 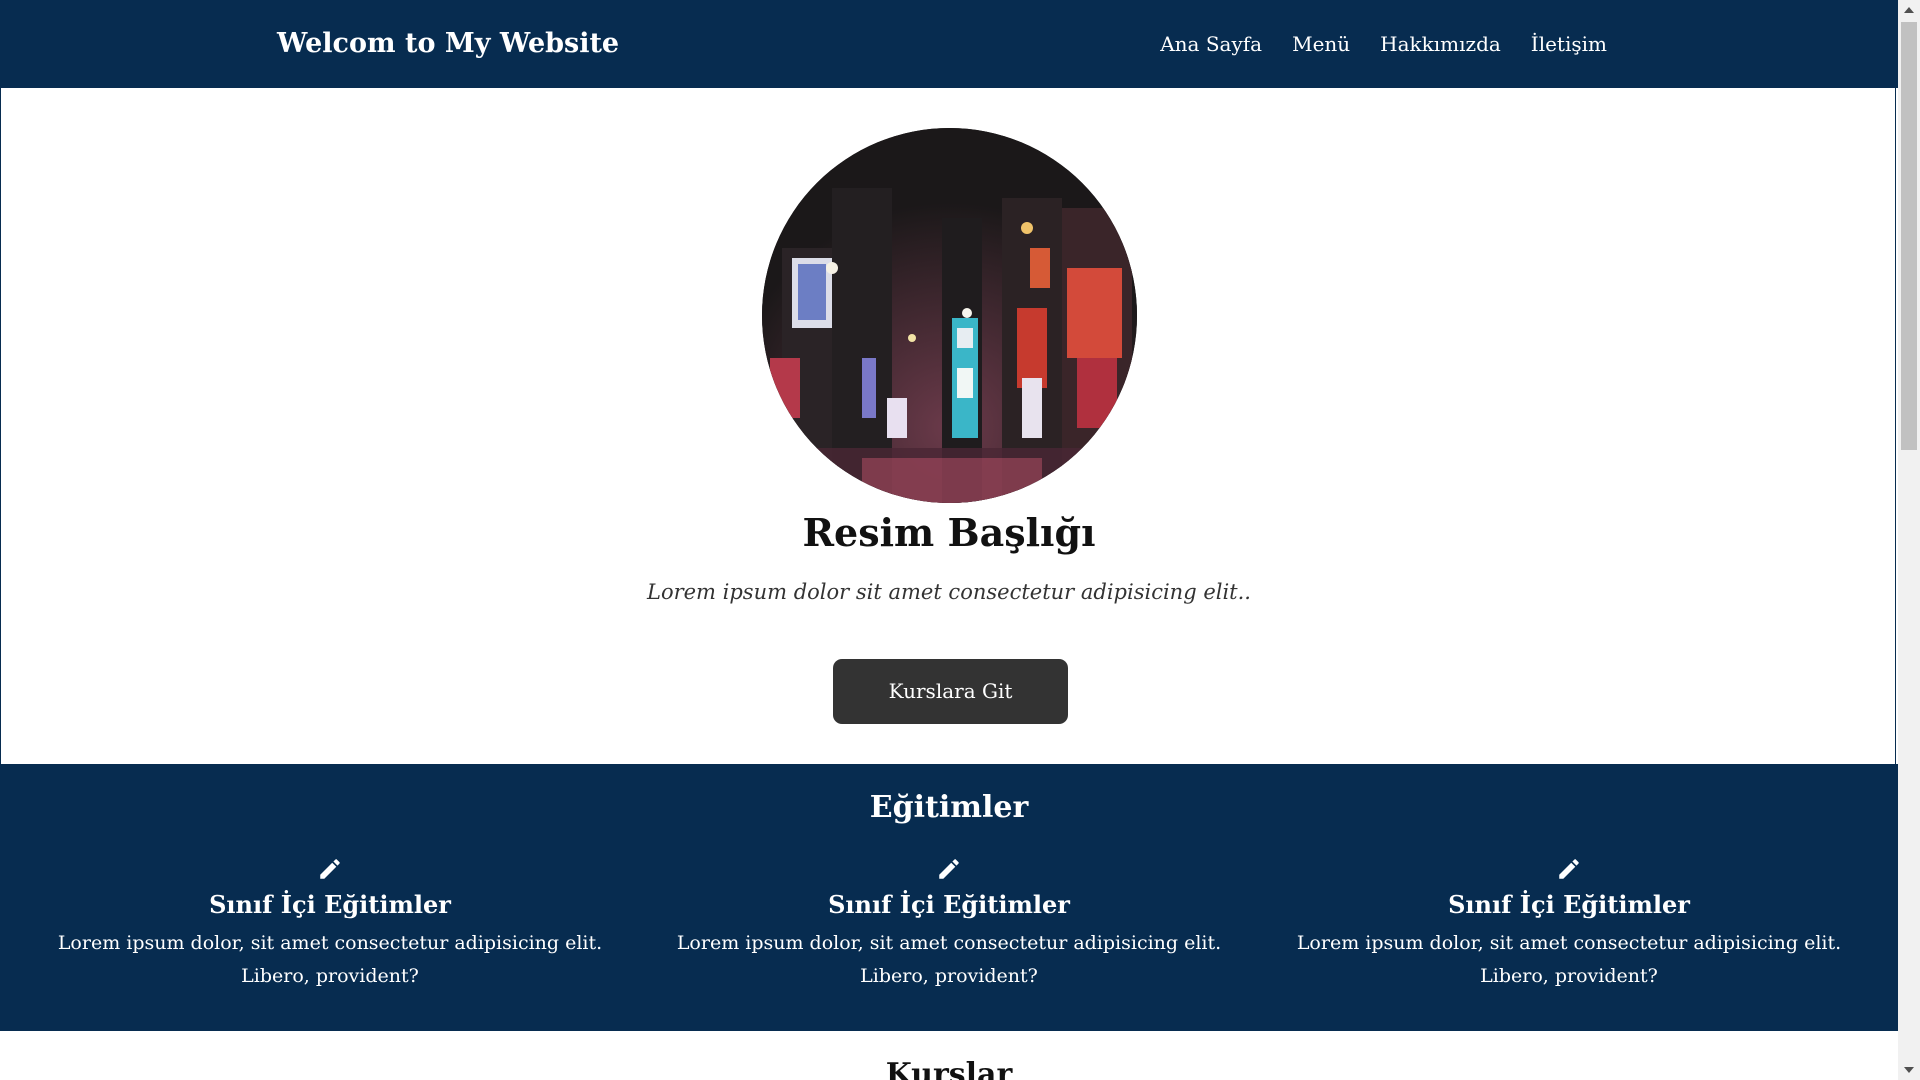 I want to click on vertical-scrollbar, so click(x=1909, y=540).